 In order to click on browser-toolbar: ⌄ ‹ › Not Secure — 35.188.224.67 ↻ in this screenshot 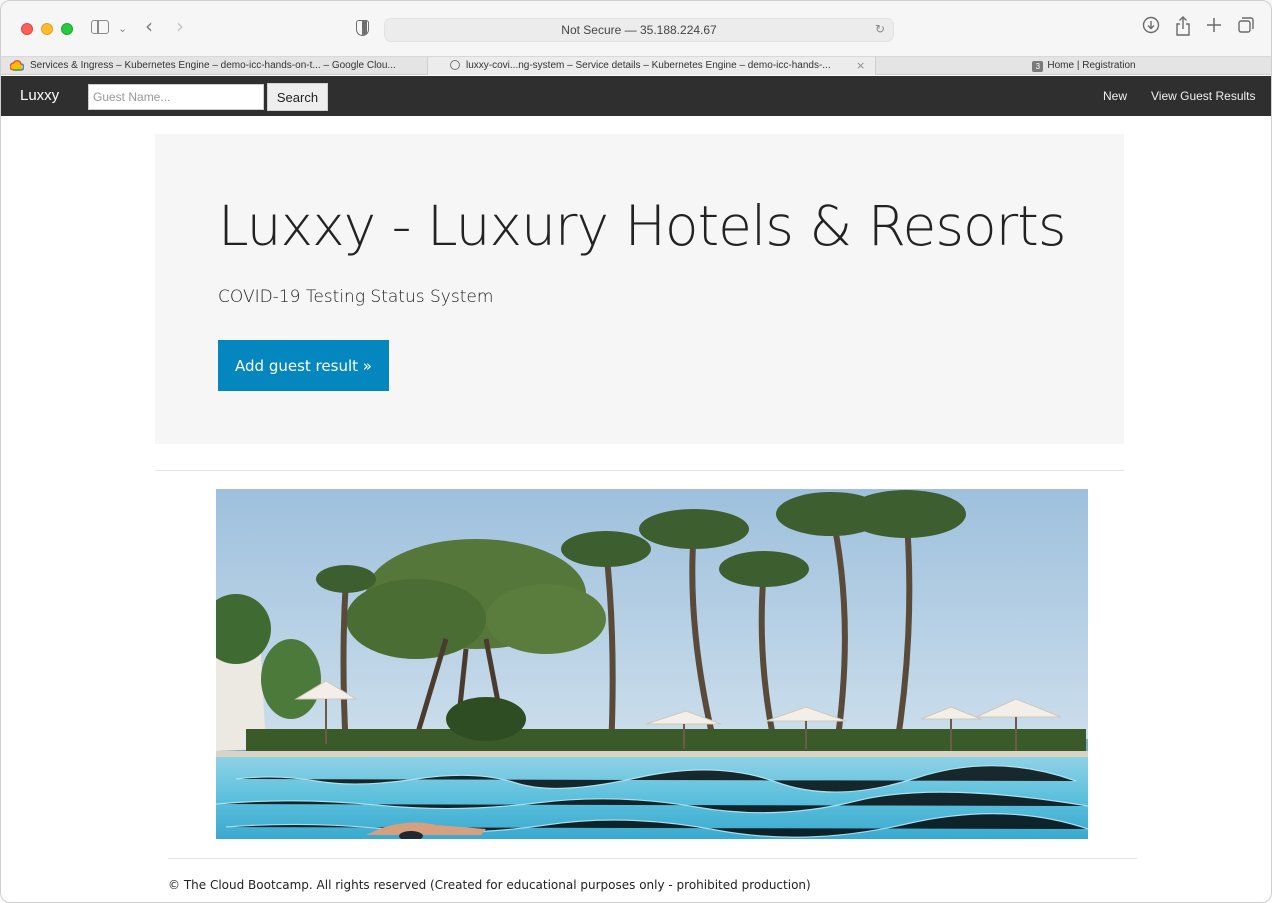, I will do `click(636, 28)`.